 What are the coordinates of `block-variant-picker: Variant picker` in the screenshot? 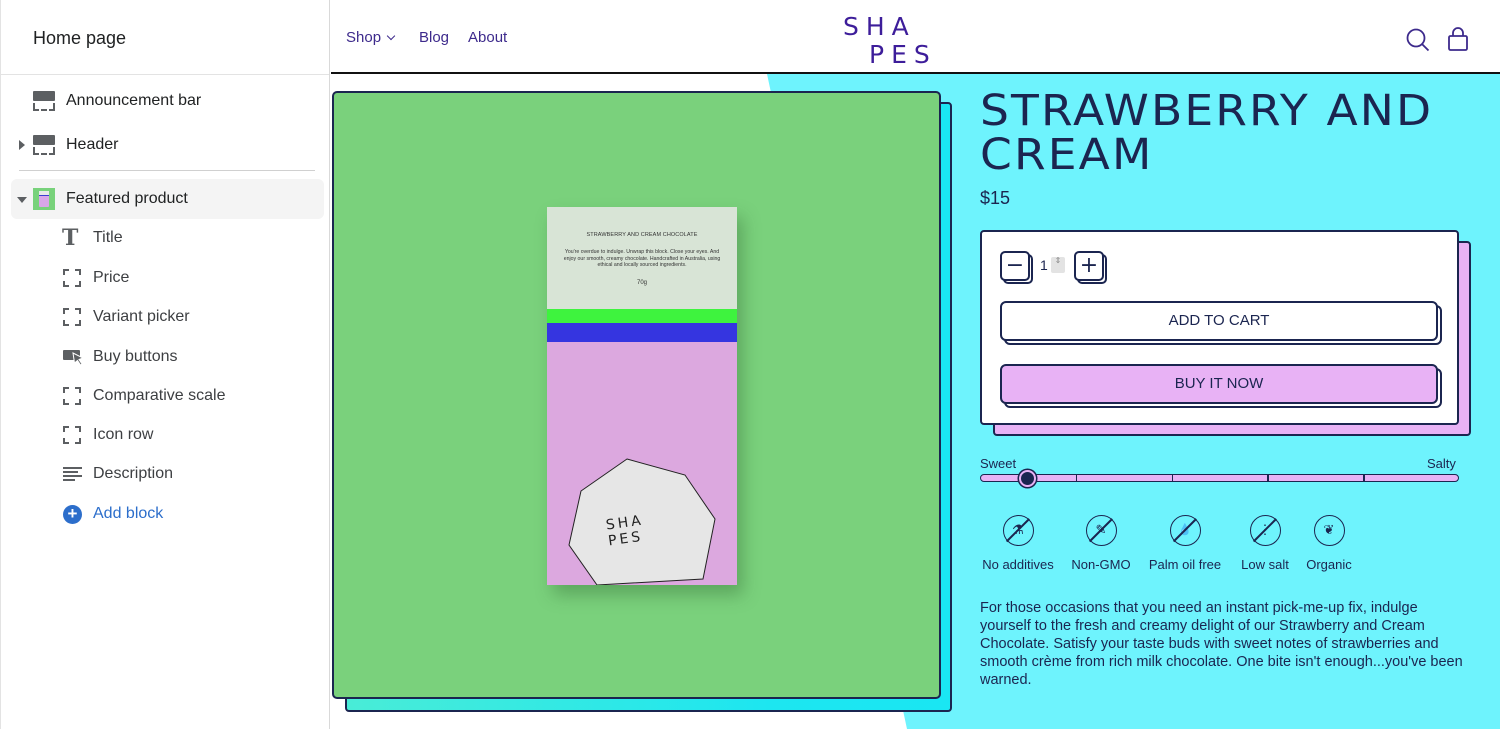 It's located at (166, 317).